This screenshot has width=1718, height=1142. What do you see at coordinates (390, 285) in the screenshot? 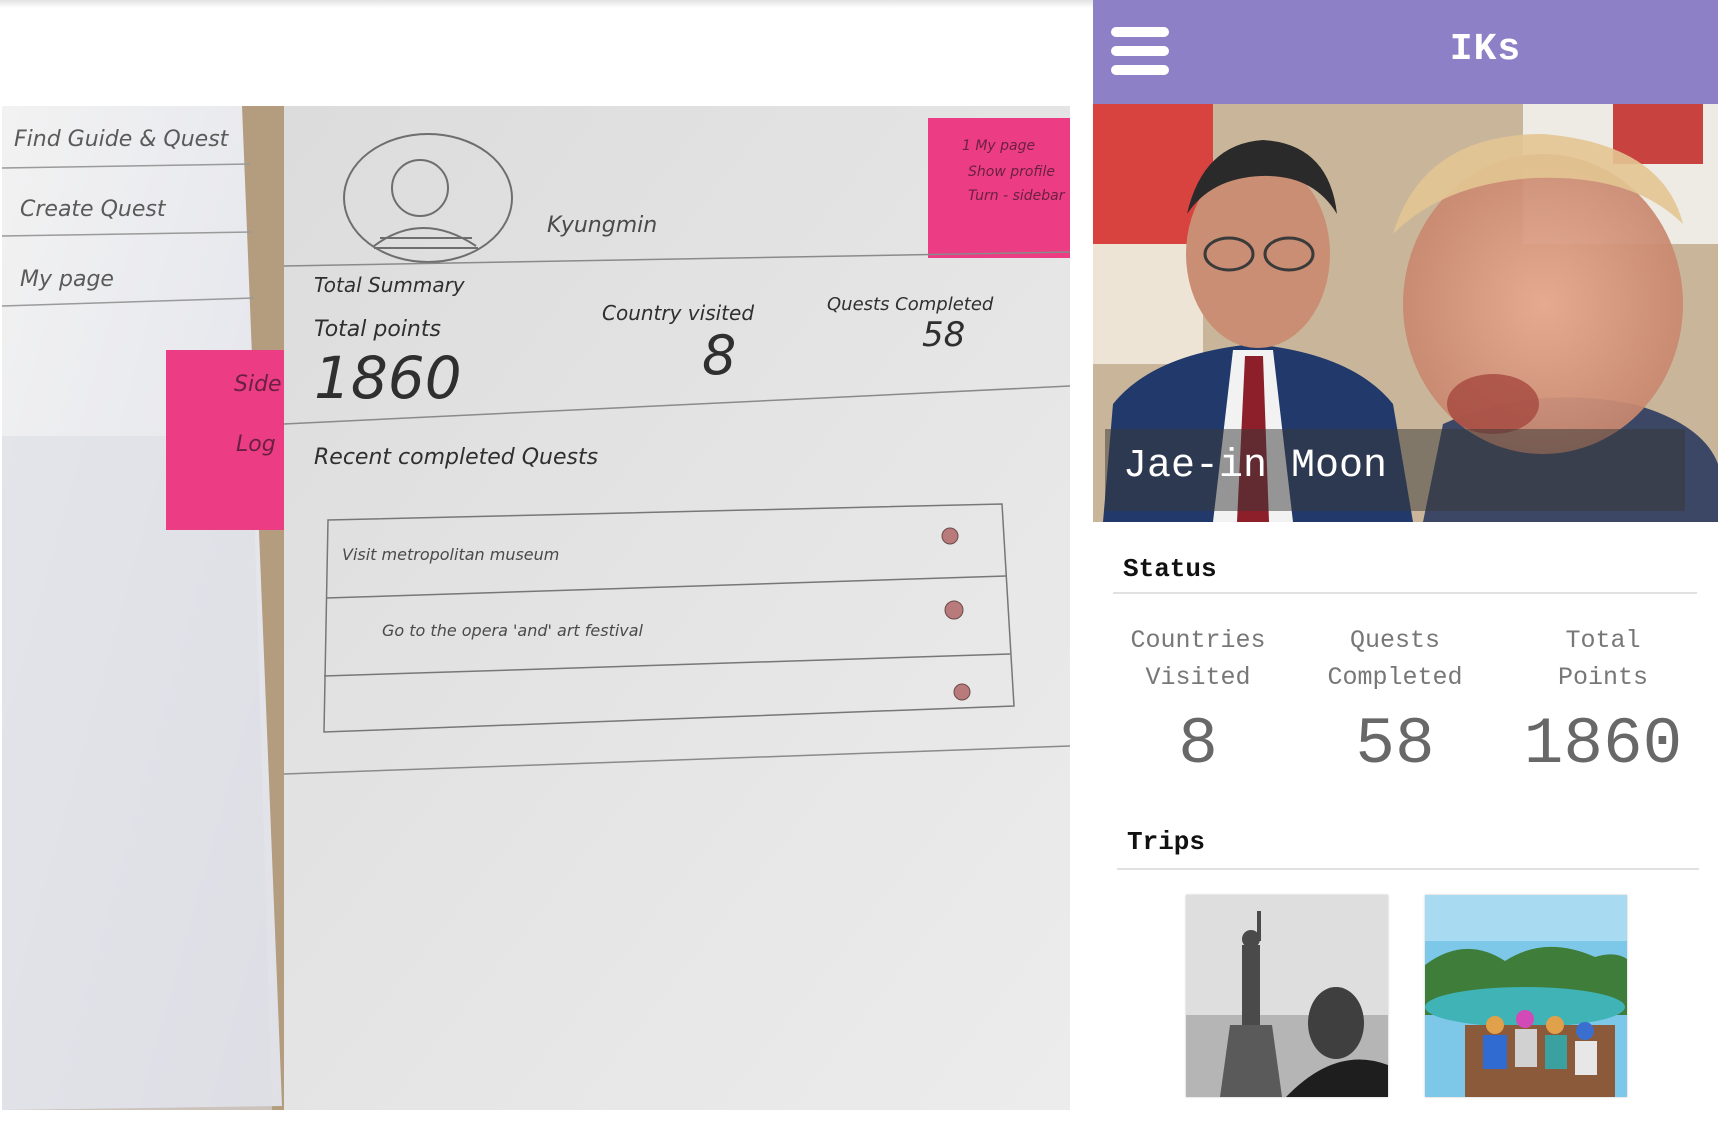
I see `proto-summary-title: Total Summary` at bounding box center [390, 285].